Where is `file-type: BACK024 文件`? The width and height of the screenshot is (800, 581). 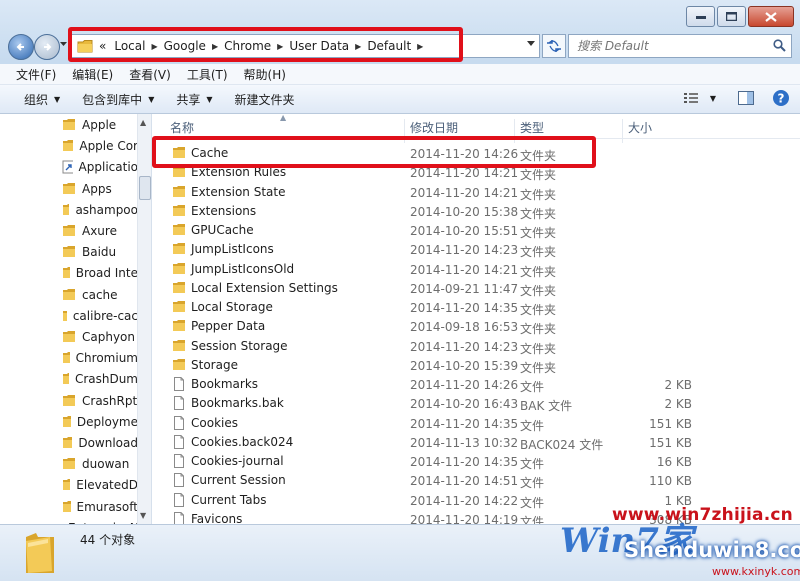 file-type: BACK024 文件 is located at coordinates (562, 444).